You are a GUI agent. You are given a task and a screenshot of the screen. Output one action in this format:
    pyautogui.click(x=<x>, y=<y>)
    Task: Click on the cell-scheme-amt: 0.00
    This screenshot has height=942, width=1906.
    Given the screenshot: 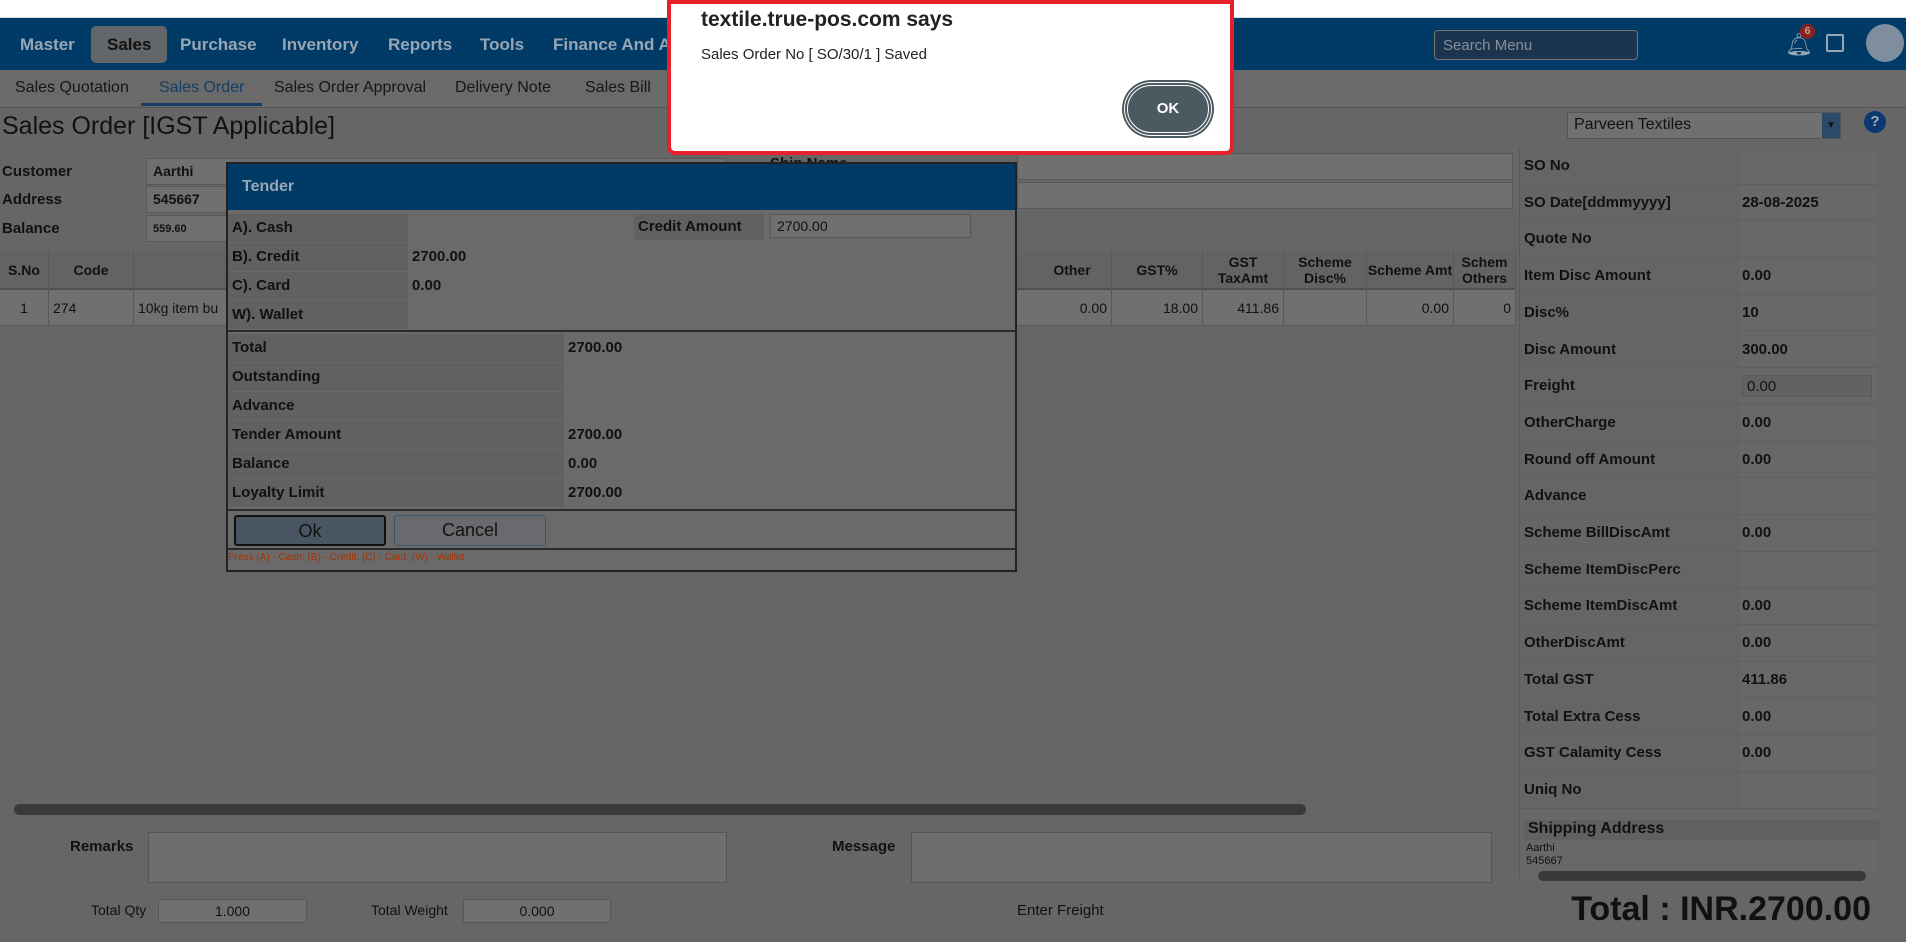 What is the action you would take?
    pyautogui.click(x=1410, y=308)
    